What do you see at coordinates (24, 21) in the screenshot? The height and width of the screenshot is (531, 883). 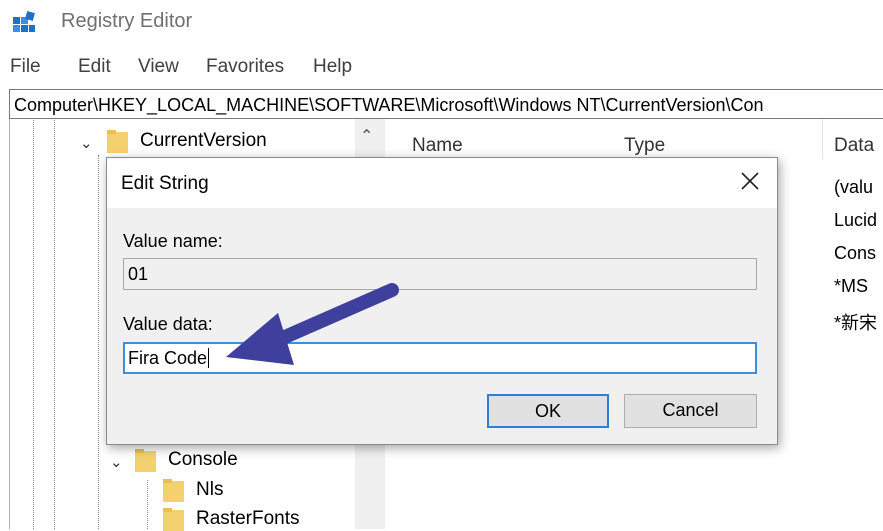 I see `registry-editor-icon` at bounding box center [24, 21].